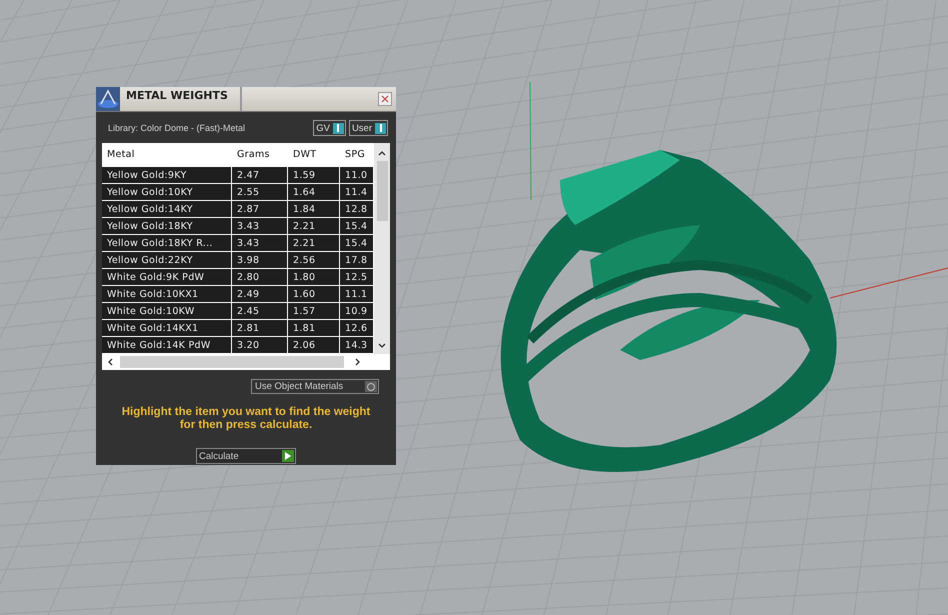 The width and height of the screenshot is (948, 615). Describe the element at coordinates (382, 248) in the screenshot. I see `vertical-scrollbar` at that location.